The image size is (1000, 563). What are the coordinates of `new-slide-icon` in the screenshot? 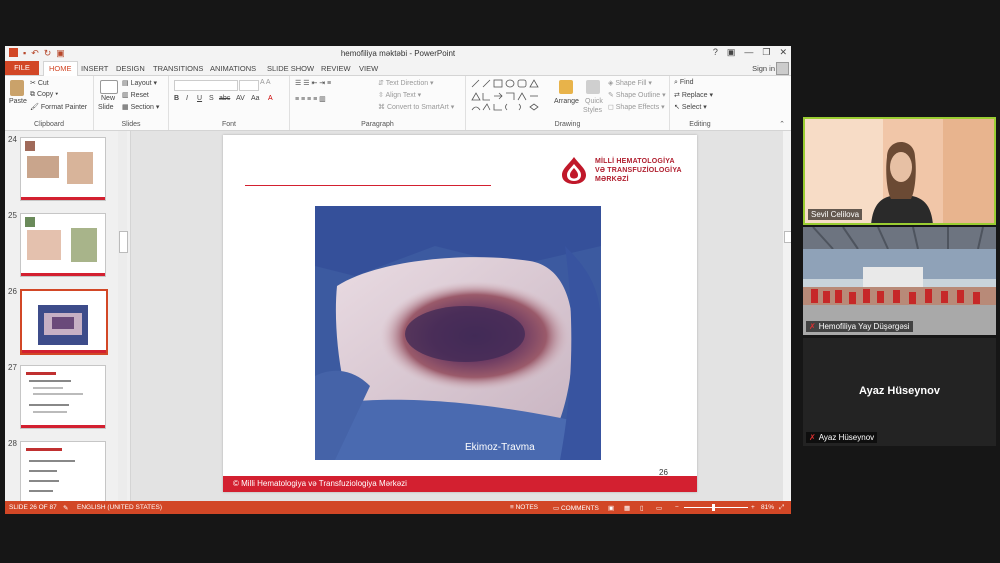 It's located at (109, 87).